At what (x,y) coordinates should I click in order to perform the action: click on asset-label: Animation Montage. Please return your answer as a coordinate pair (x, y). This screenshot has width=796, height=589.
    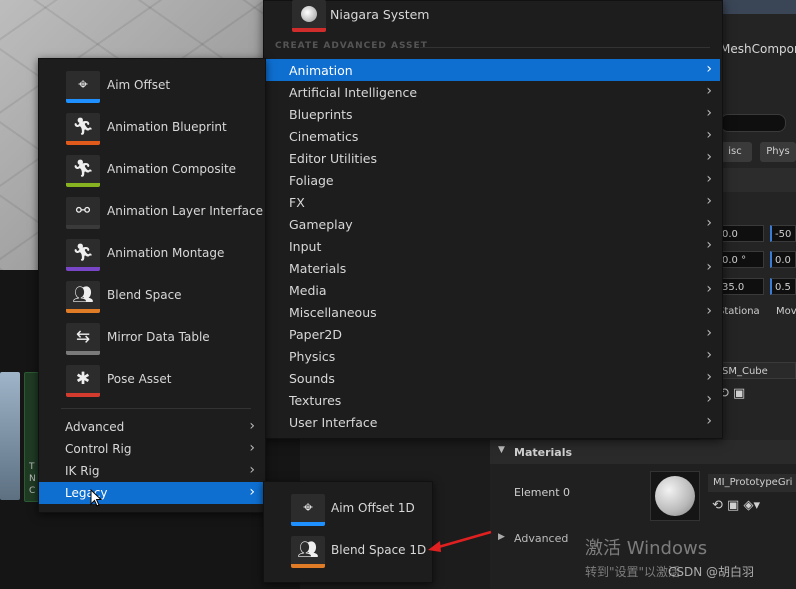
    Looking at the image, I should click on (166, 253).